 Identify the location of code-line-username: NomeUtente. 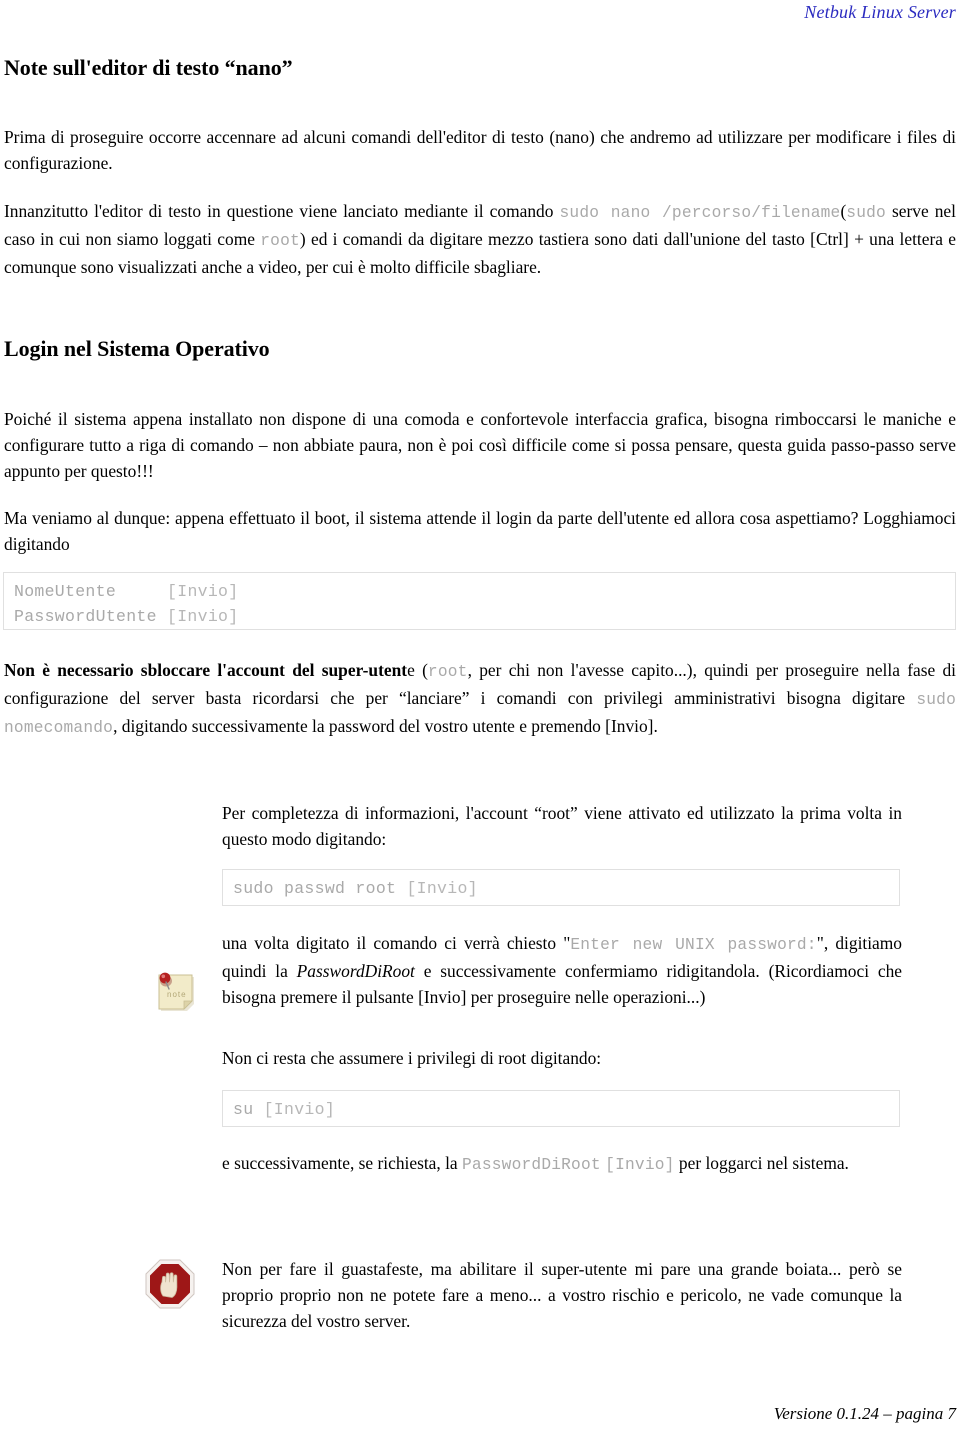
(65, 591).